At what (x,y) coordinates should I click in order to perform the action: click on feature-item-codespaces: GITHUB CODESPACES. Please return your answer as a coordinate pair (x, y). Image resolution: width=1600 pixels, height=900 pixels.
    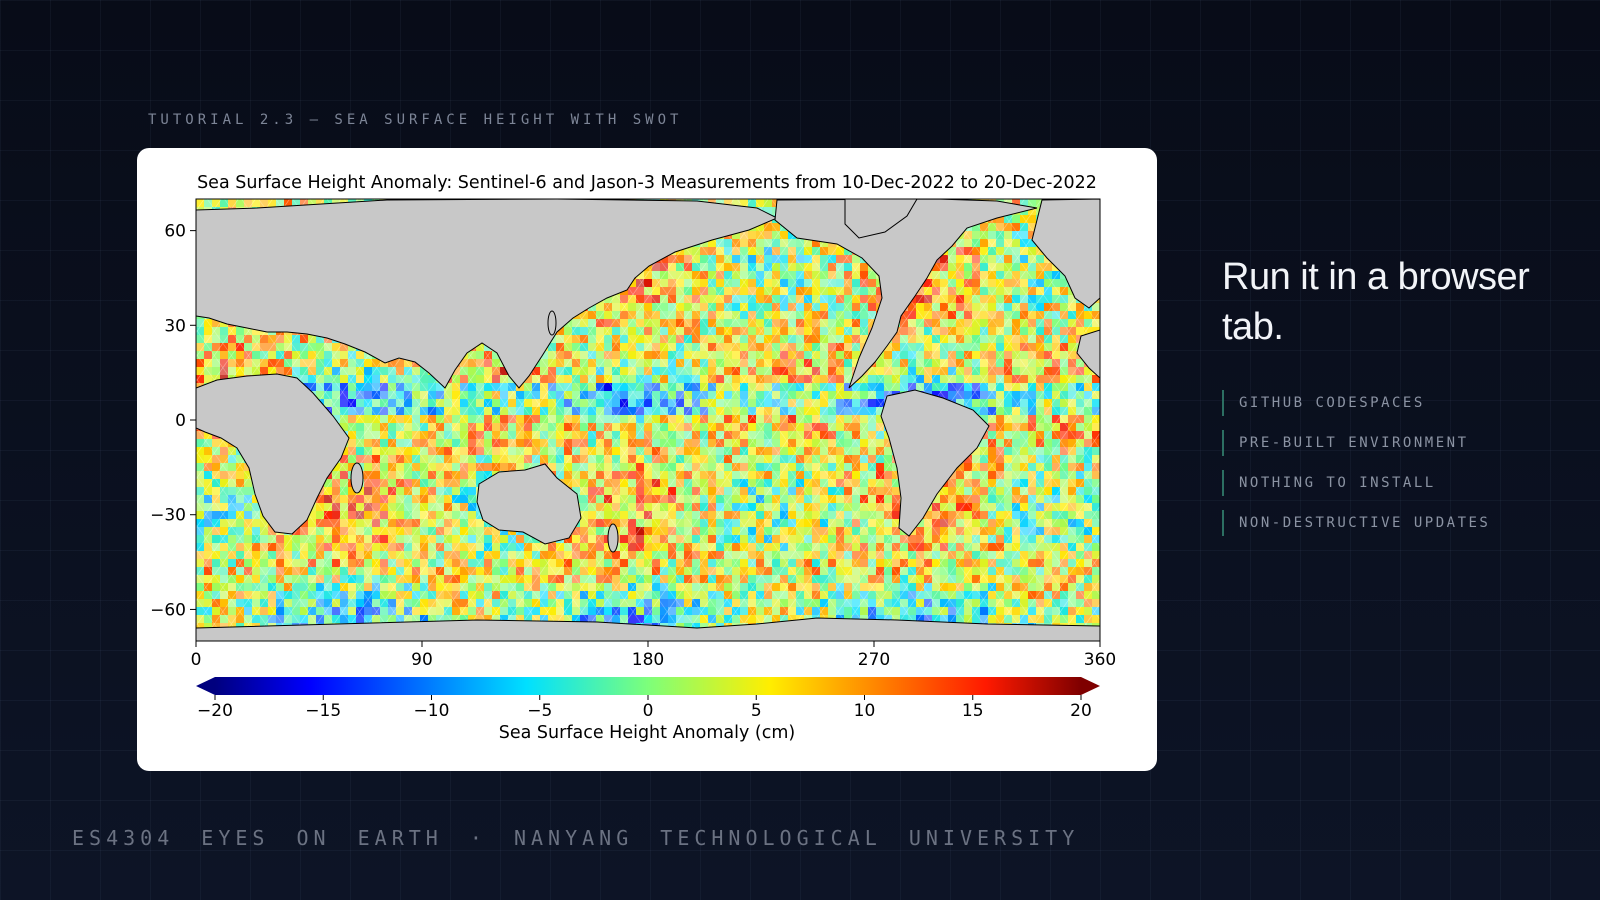
    Looking at the image, I should click on (1402, 403).